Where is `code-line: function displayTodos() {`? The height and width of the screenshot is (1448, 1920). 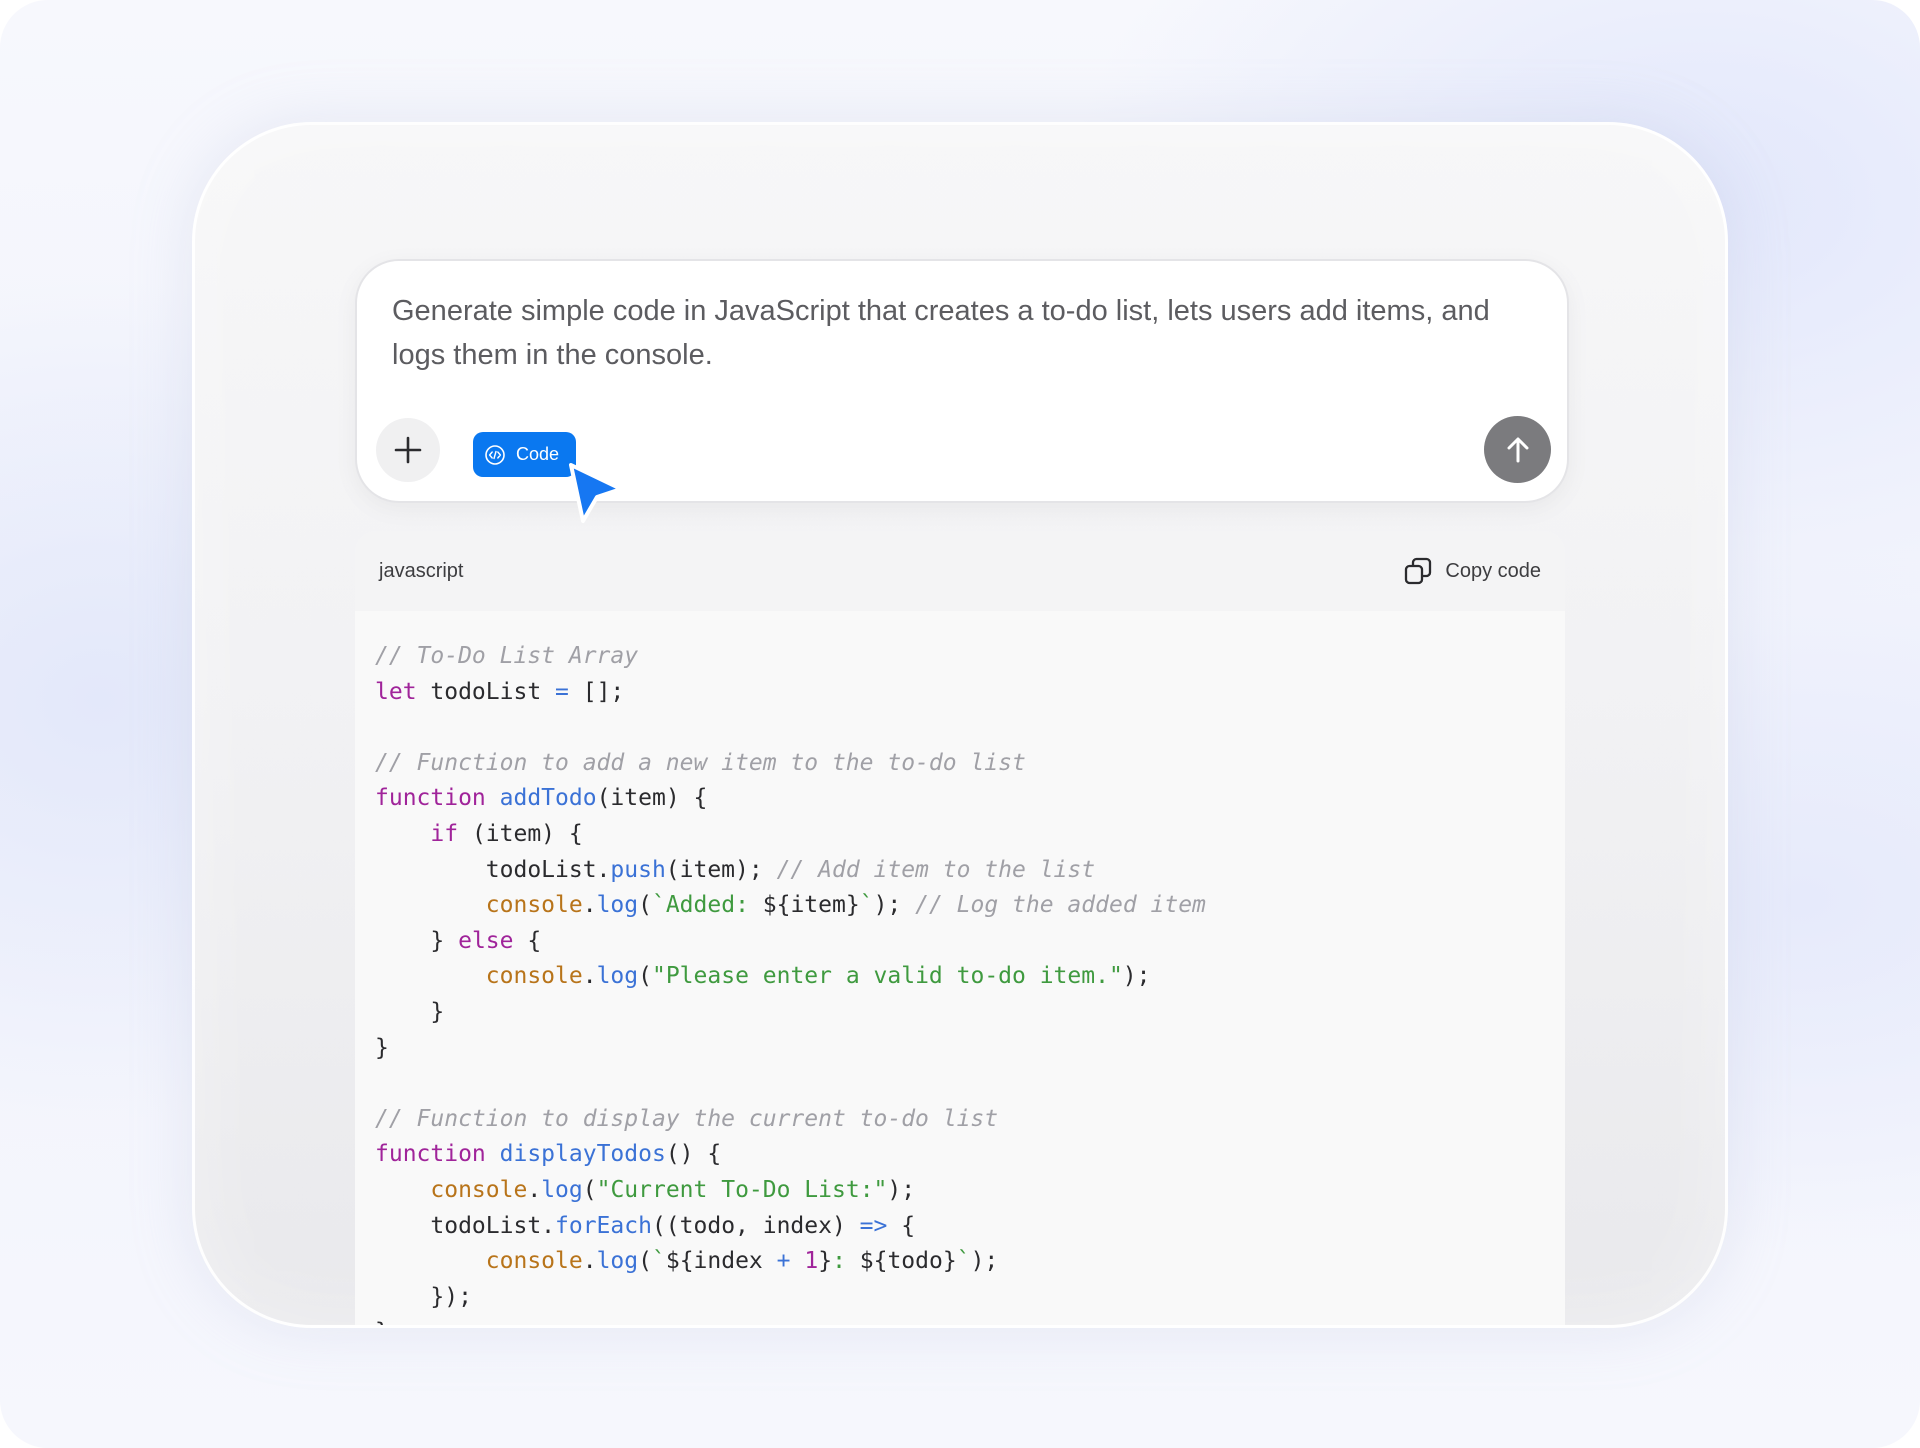
code-line: function displayTodos() { is located at coordinates (970, 1155).